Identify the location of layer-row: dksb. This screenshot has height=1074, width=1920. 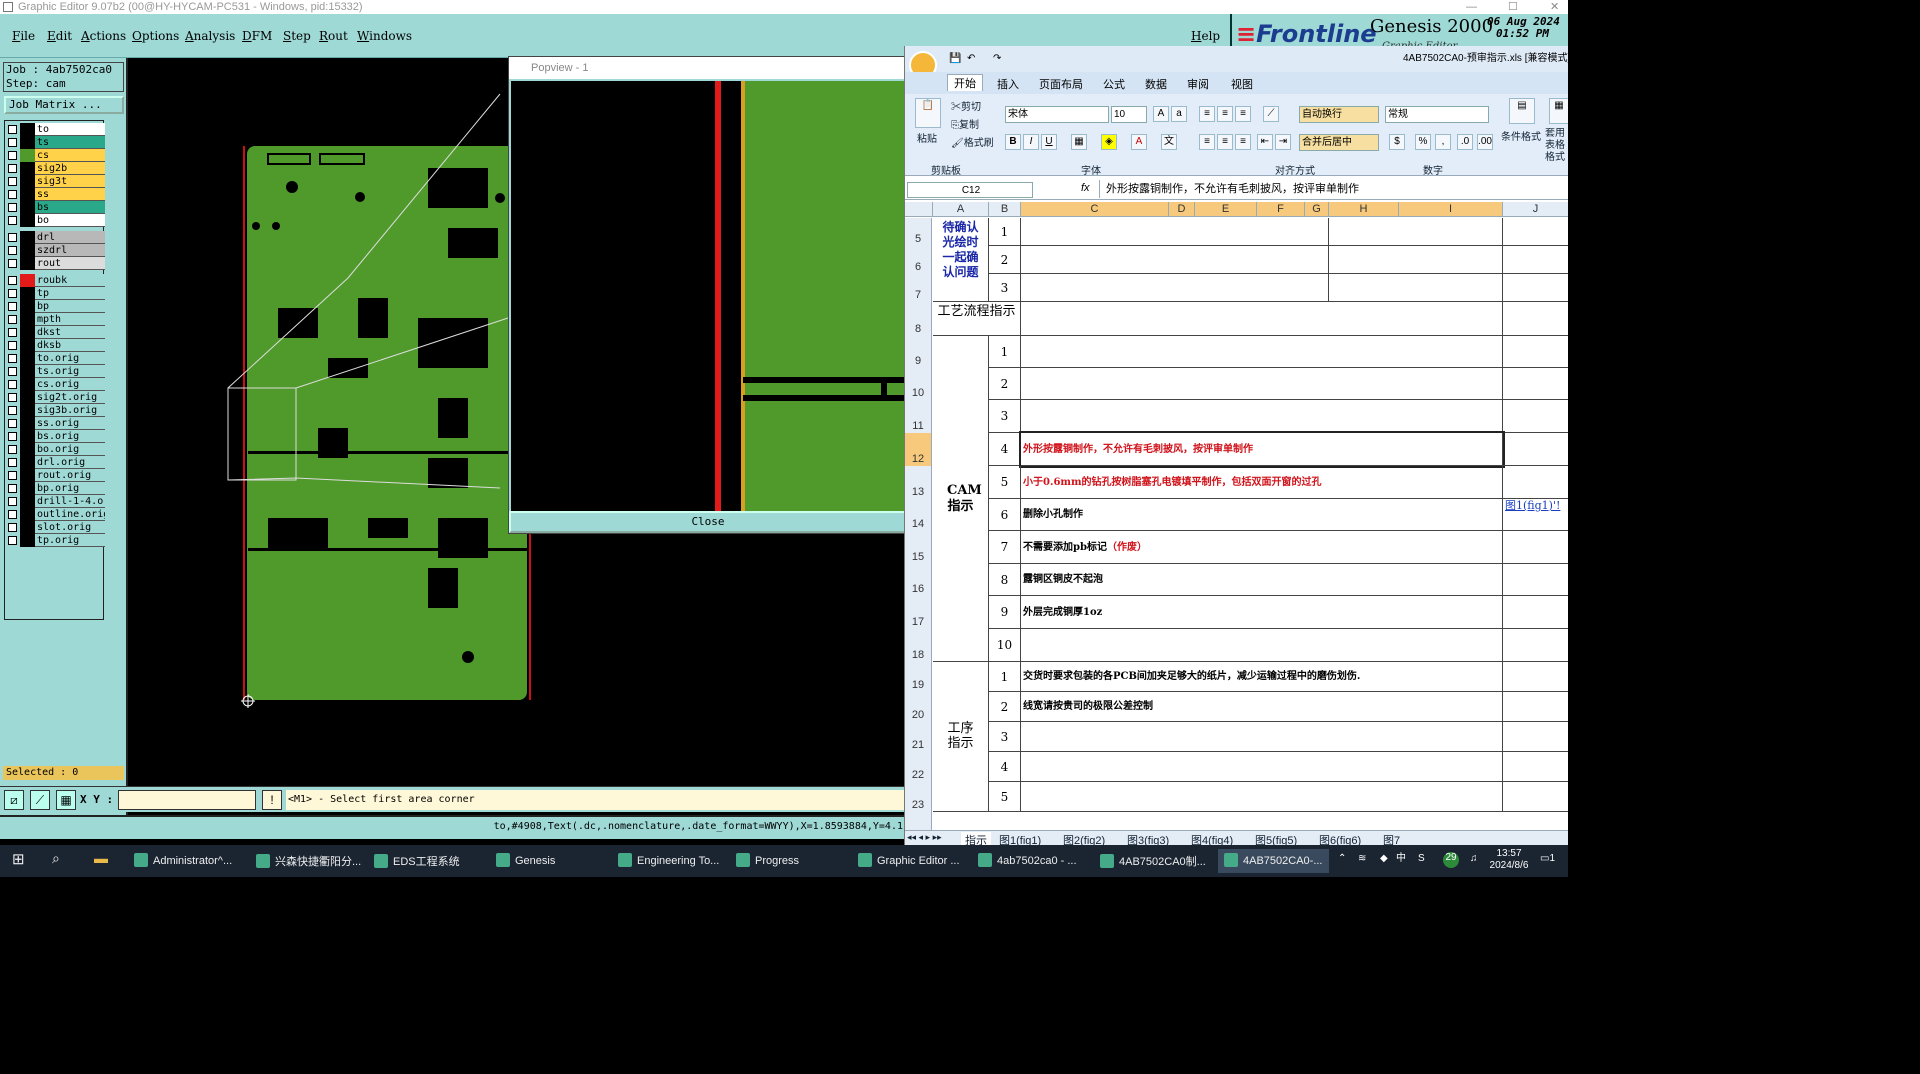
(55, 345).